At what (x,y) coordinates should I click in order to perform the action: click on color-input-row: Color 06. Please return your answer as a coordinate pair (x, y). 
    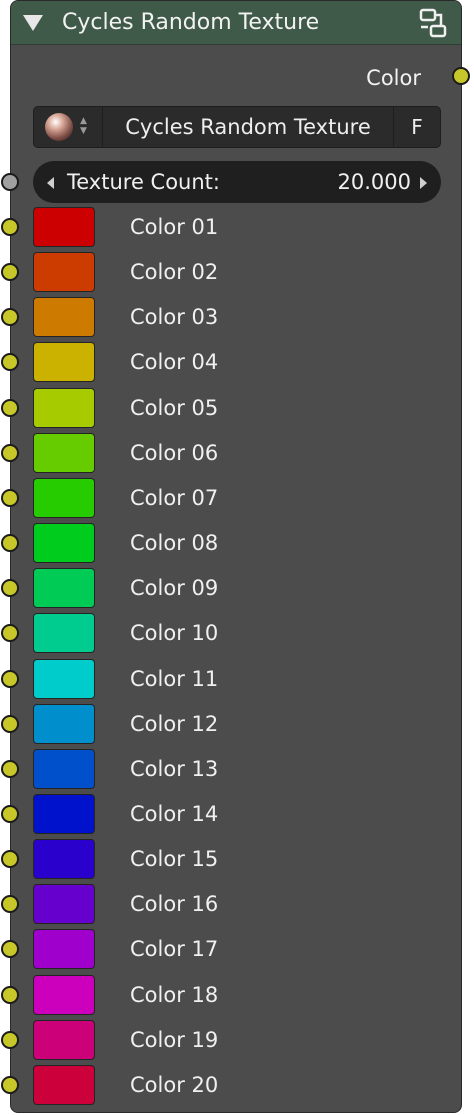
    Looking at the image, I should click on (231, 453).